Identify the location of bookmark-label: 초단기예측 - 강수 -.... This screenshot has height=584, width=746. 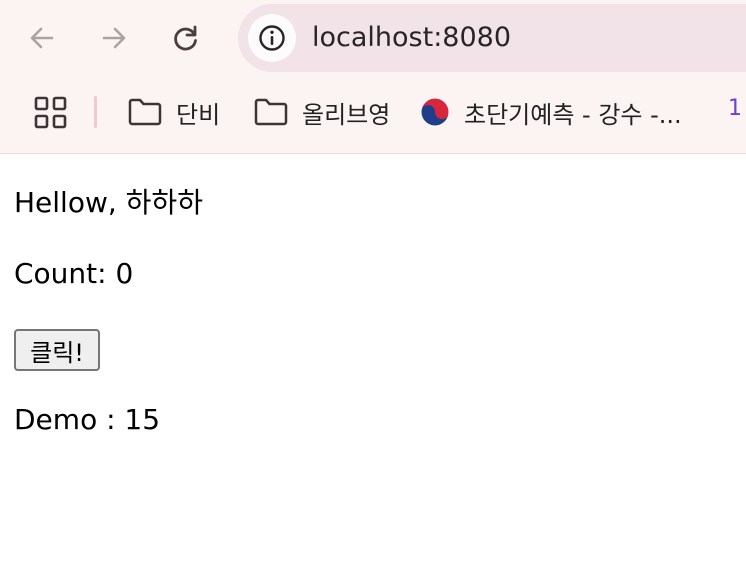
(573, 114).